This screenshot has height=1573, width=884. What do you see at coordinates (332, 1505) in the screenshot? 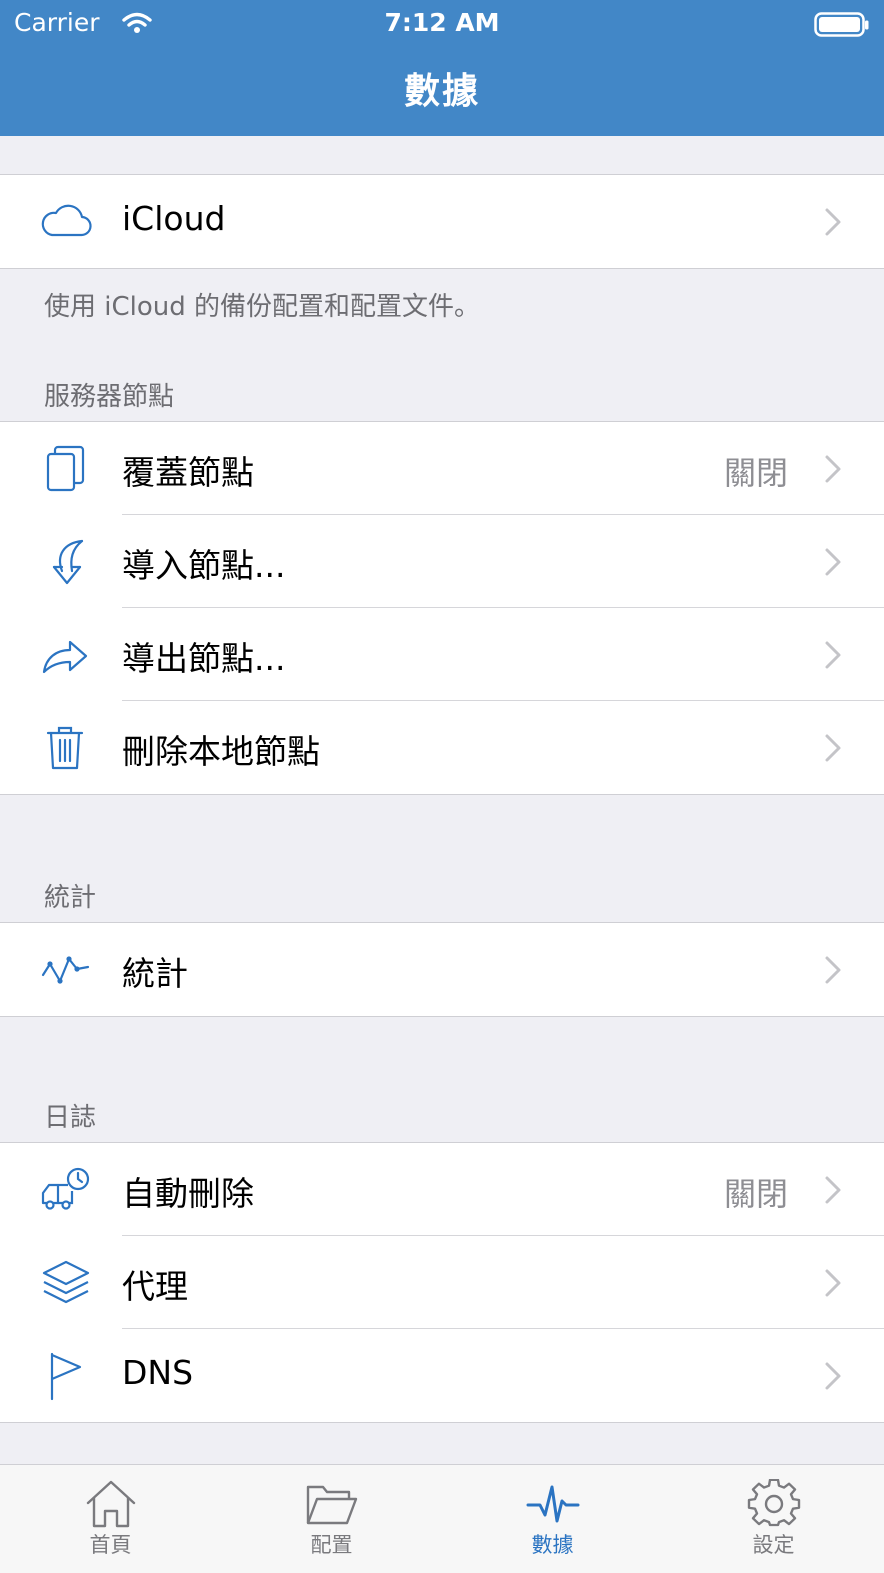
I see `folder-icon` at bounding box center [332, 1505].